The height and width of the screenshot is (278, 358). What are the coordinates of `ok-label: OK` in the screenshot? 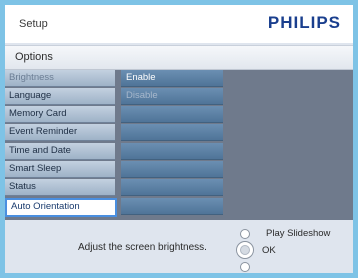 It's located at (269, 250).